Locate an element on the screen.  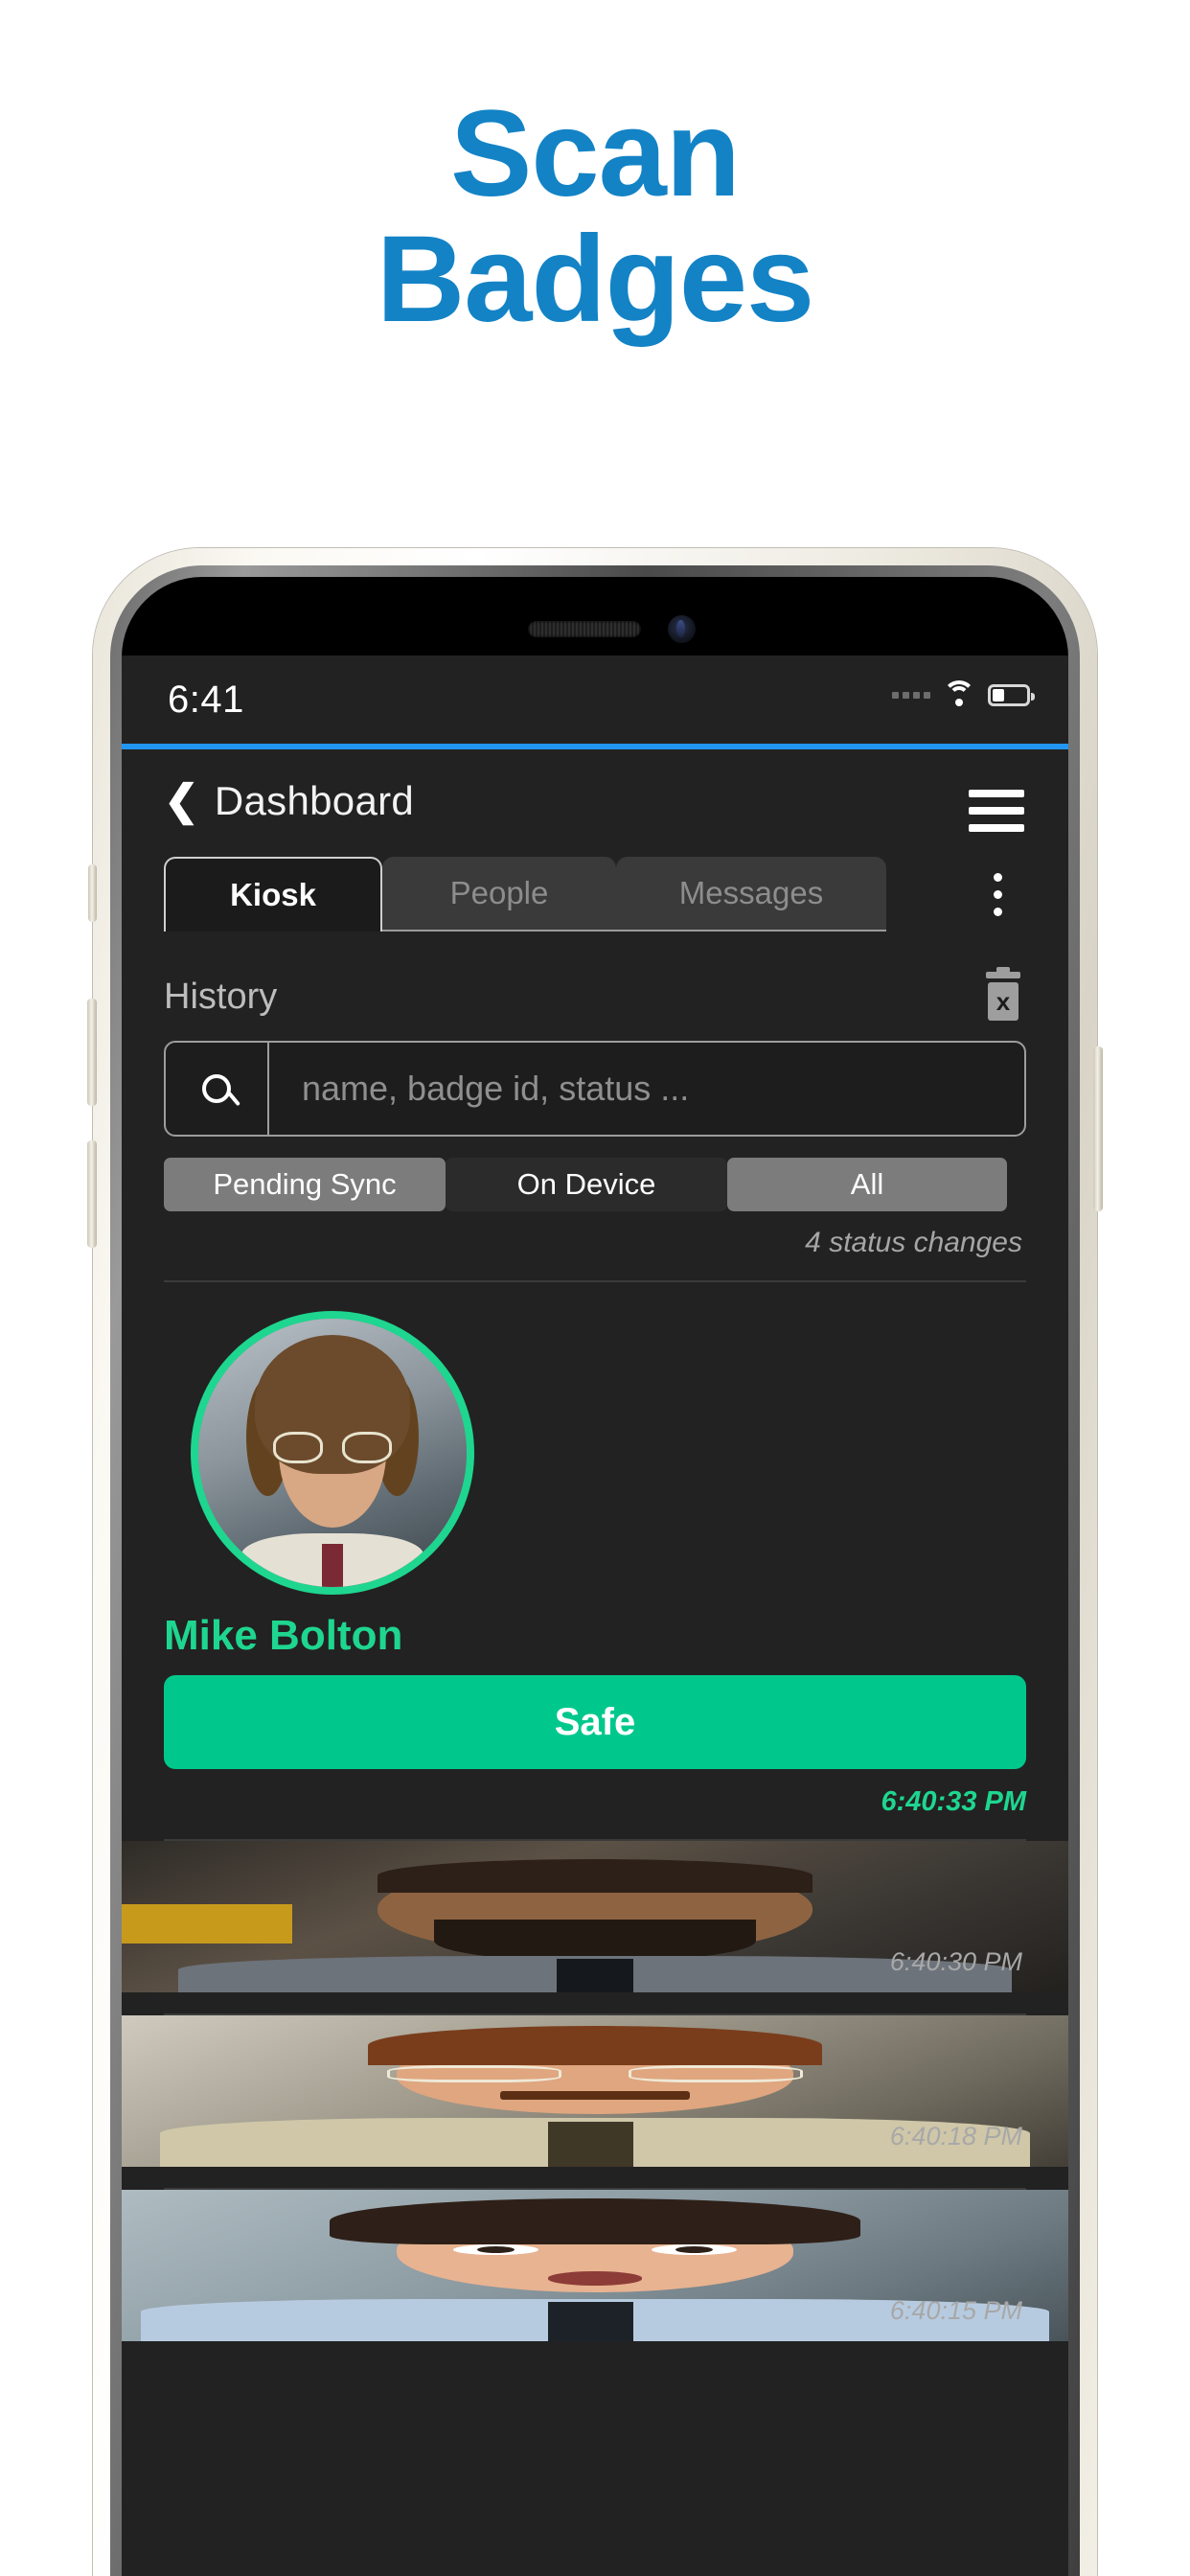
samir-nagheenanajar-avatar is located at coordinates (595, 1916).